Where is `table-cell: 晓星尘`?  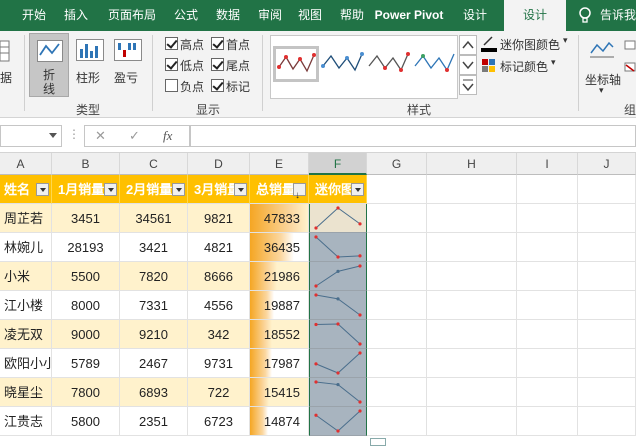
table-cell: 晓星尘 is located at coordinates (26, 392).